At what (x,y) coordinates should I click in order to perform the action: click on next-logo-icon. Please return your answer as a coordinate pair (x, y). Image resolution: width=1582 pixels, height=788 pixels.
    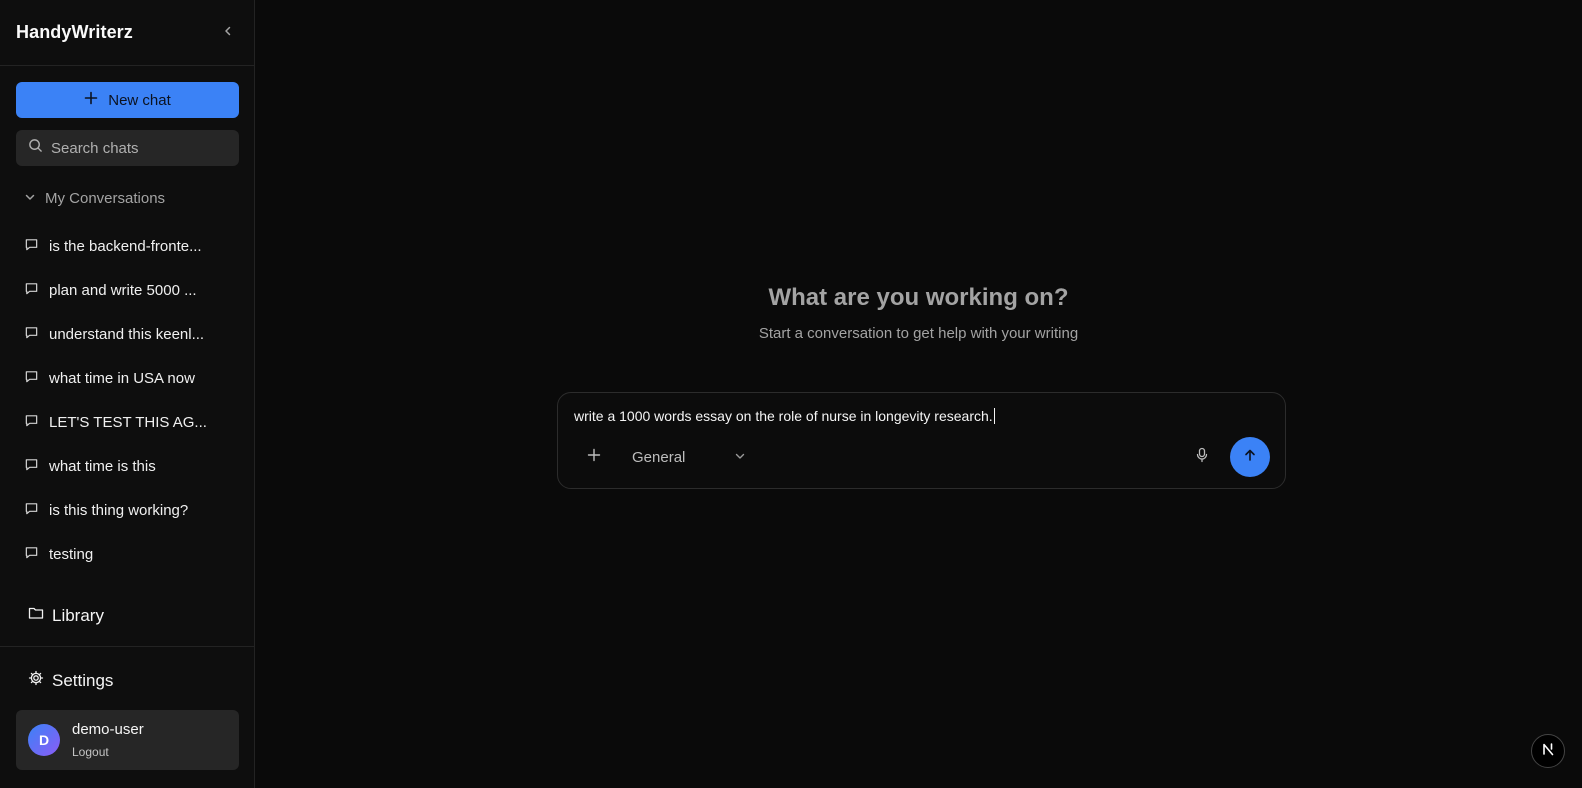
    Looking at the image, I should click on (1548, 751).